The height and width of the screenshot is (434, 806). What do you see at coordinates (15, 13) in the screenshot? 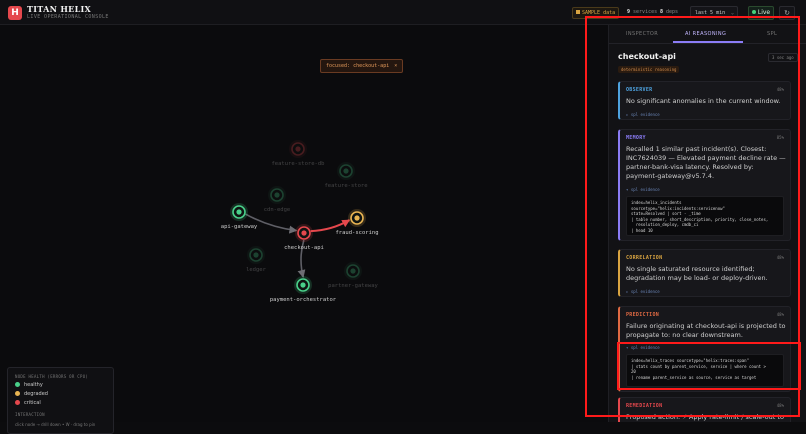
I see `helix-logo-icon: H` at bounding box center [15, 13].